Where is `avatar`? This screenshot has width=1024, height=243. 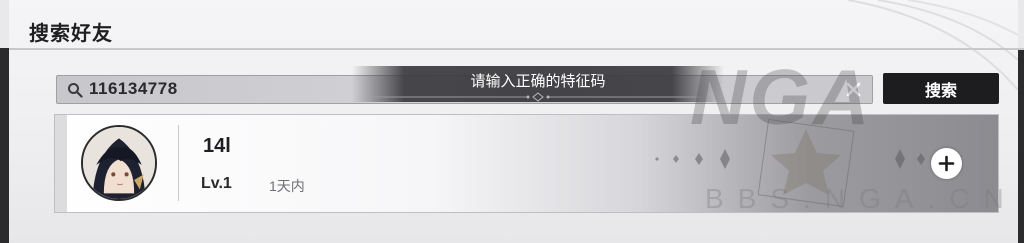
avatar is located at coordinates (119, 163).